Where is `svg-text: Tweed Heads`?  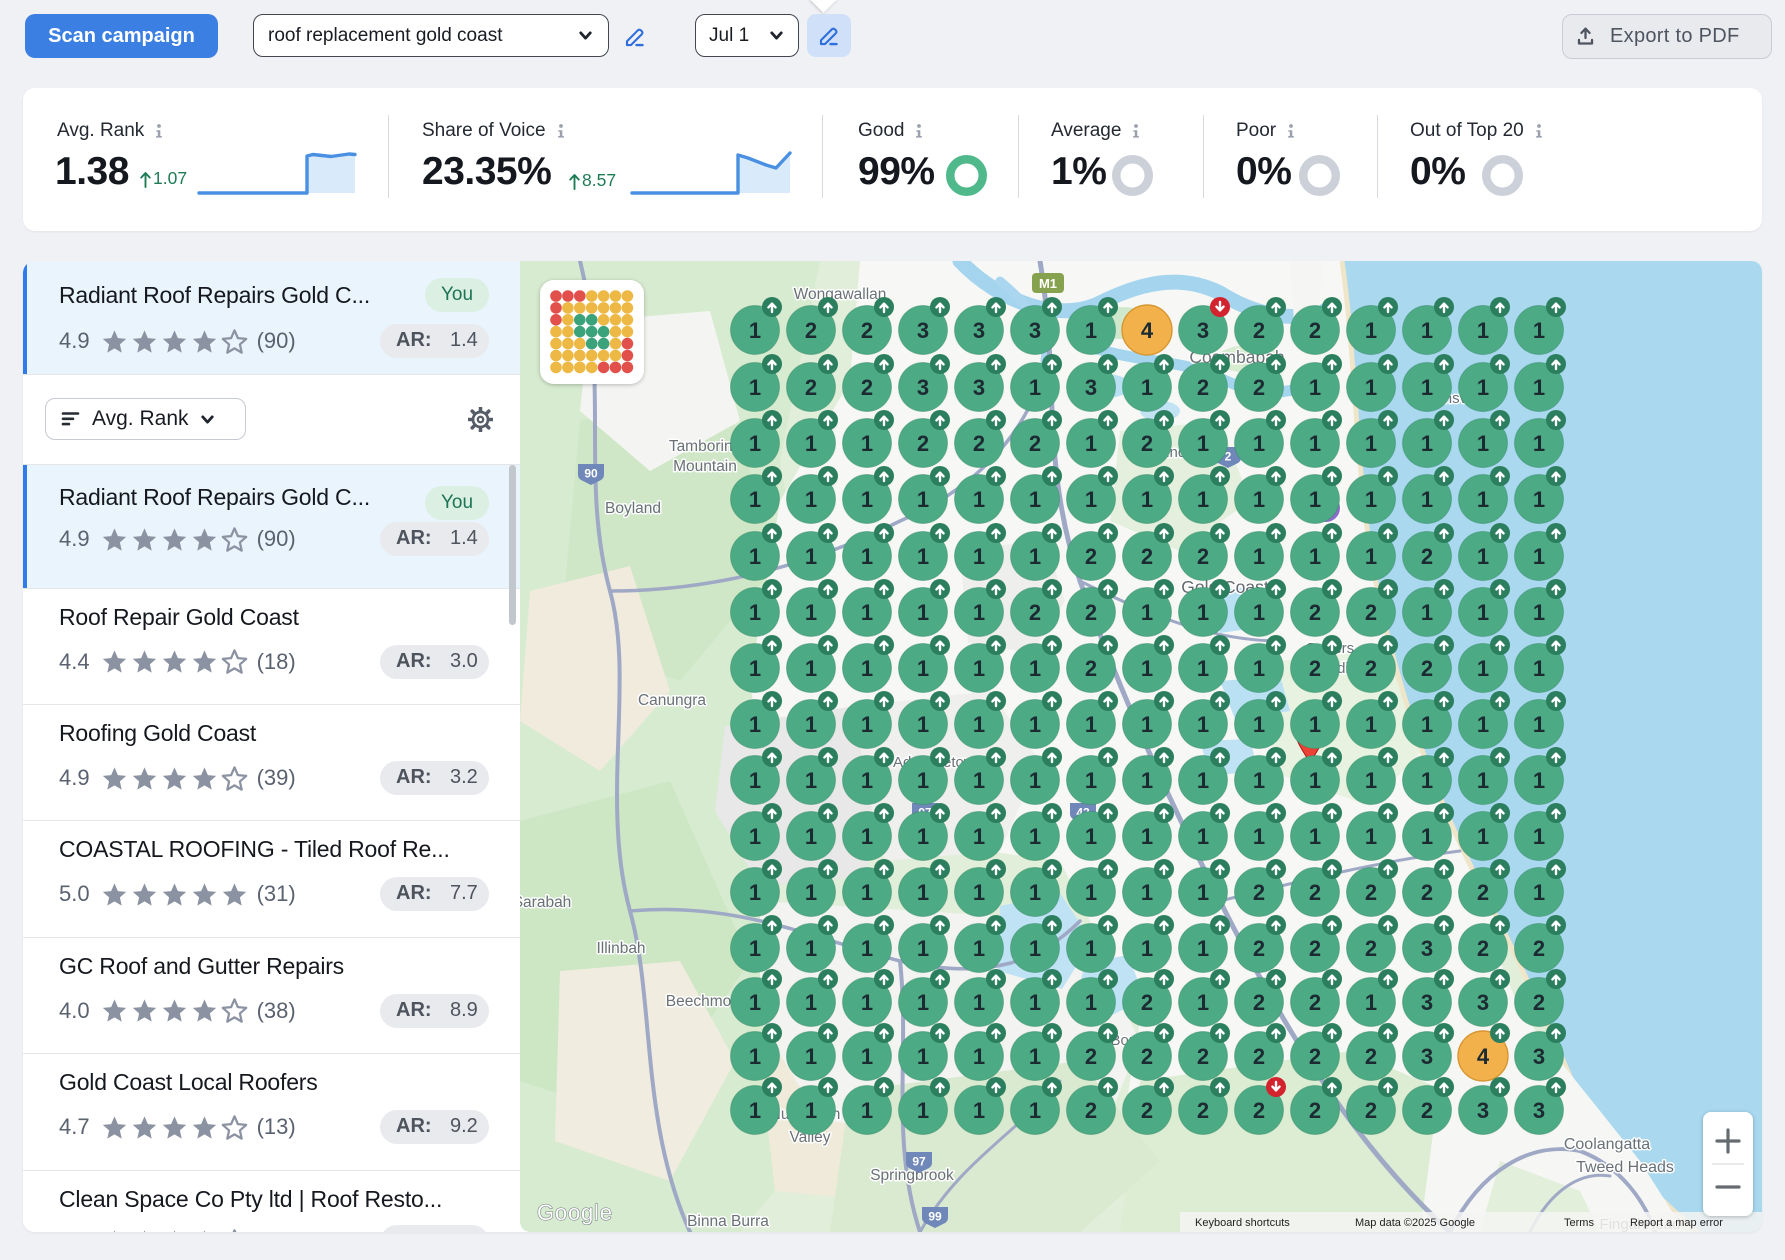 svg-text: Tweed Heads is located at coordinates (1625, 1167).